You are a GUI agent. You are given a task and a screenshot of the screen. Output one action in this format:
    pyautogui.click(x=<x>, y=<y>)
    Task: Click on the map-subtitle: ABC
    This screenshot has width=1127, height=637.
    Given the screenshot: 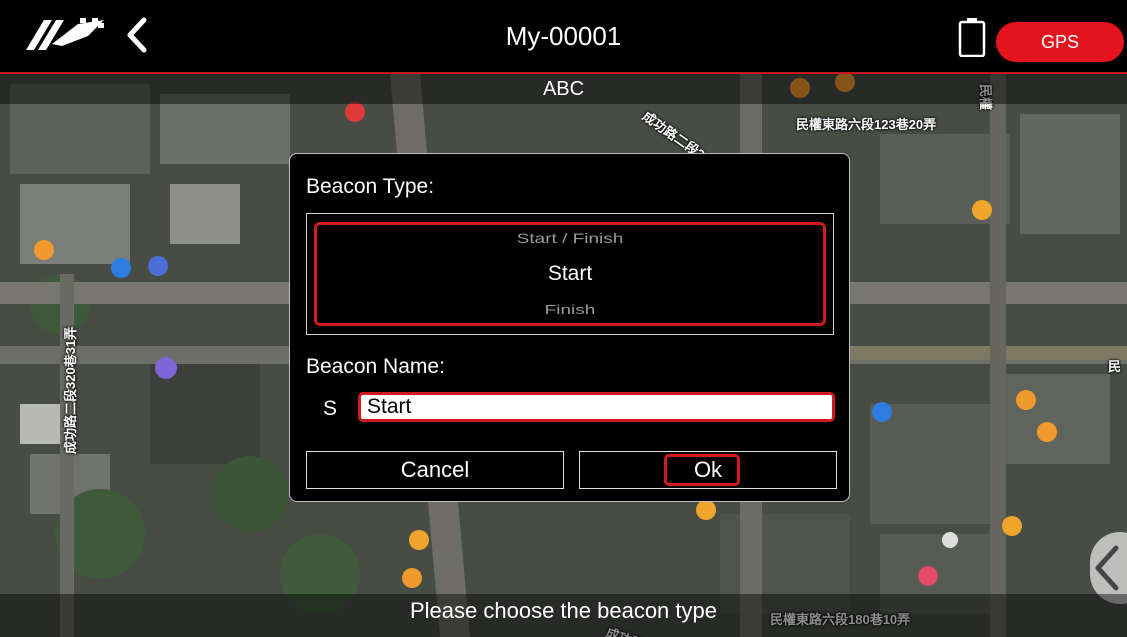 What is the action you would take?
    pyautogui.click(x=563, y=89)
    